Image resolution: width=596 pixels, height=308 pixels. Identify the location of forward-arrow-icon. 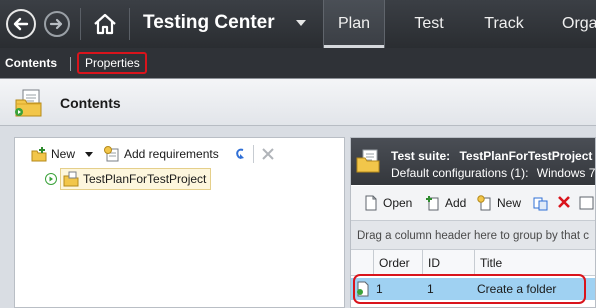
(56, 24).